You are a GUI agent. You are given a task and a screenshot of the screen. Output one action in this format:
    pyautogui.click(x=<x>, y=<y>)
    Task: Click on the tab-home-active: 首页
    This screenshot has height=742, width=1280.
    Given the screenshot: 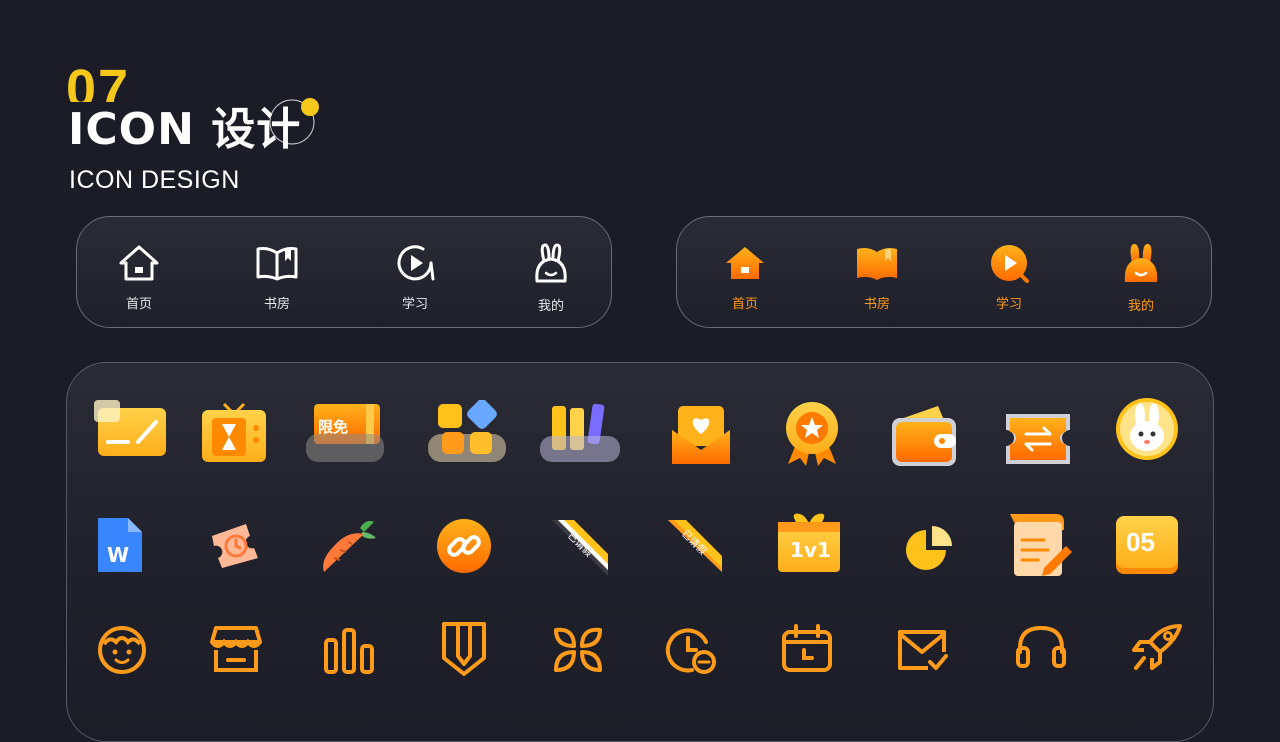 What is the action you would take?
    pyautogui.click(x=745, y=276)
    